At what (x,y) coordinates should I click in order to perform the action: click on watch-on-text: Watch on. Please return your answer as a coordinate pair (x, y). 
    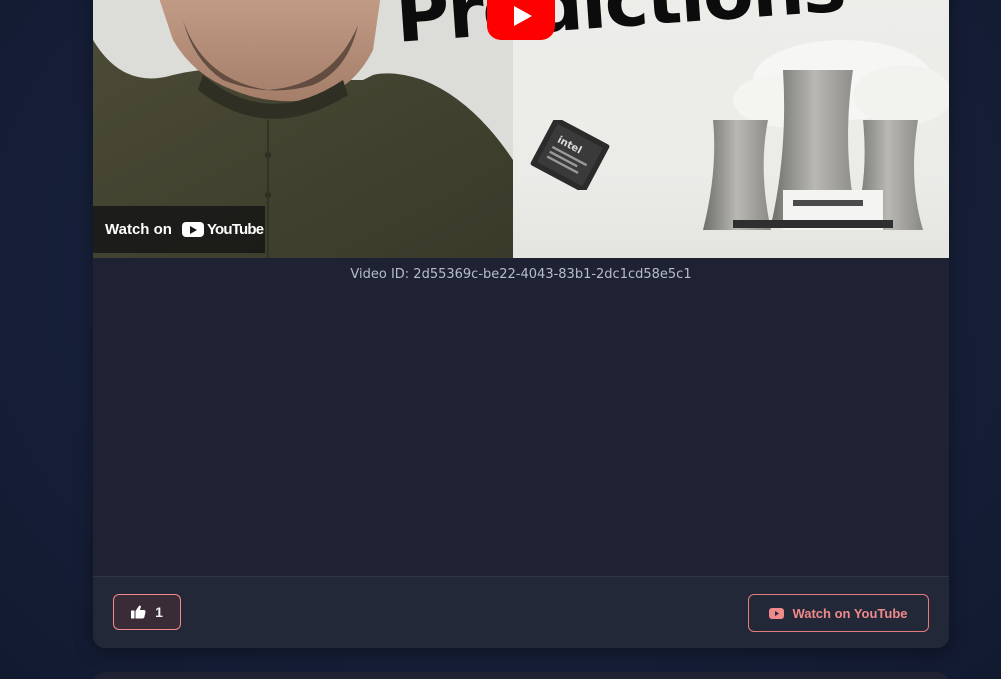
    Looking at the image, I should click on (138, 229).